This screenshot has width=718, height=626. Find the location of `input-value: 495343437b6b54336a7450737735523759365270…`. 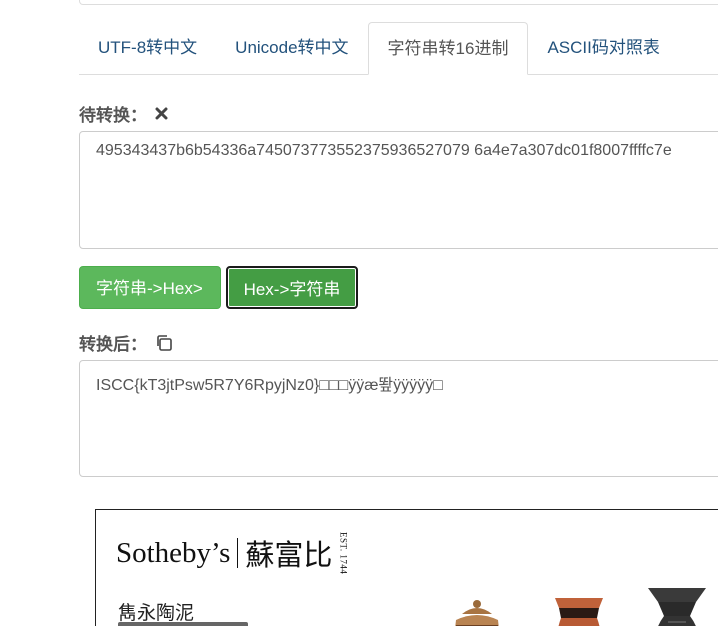

input-value: 495343437b6b54336a7450737735523759365270… is located at coordinates (384, 150).